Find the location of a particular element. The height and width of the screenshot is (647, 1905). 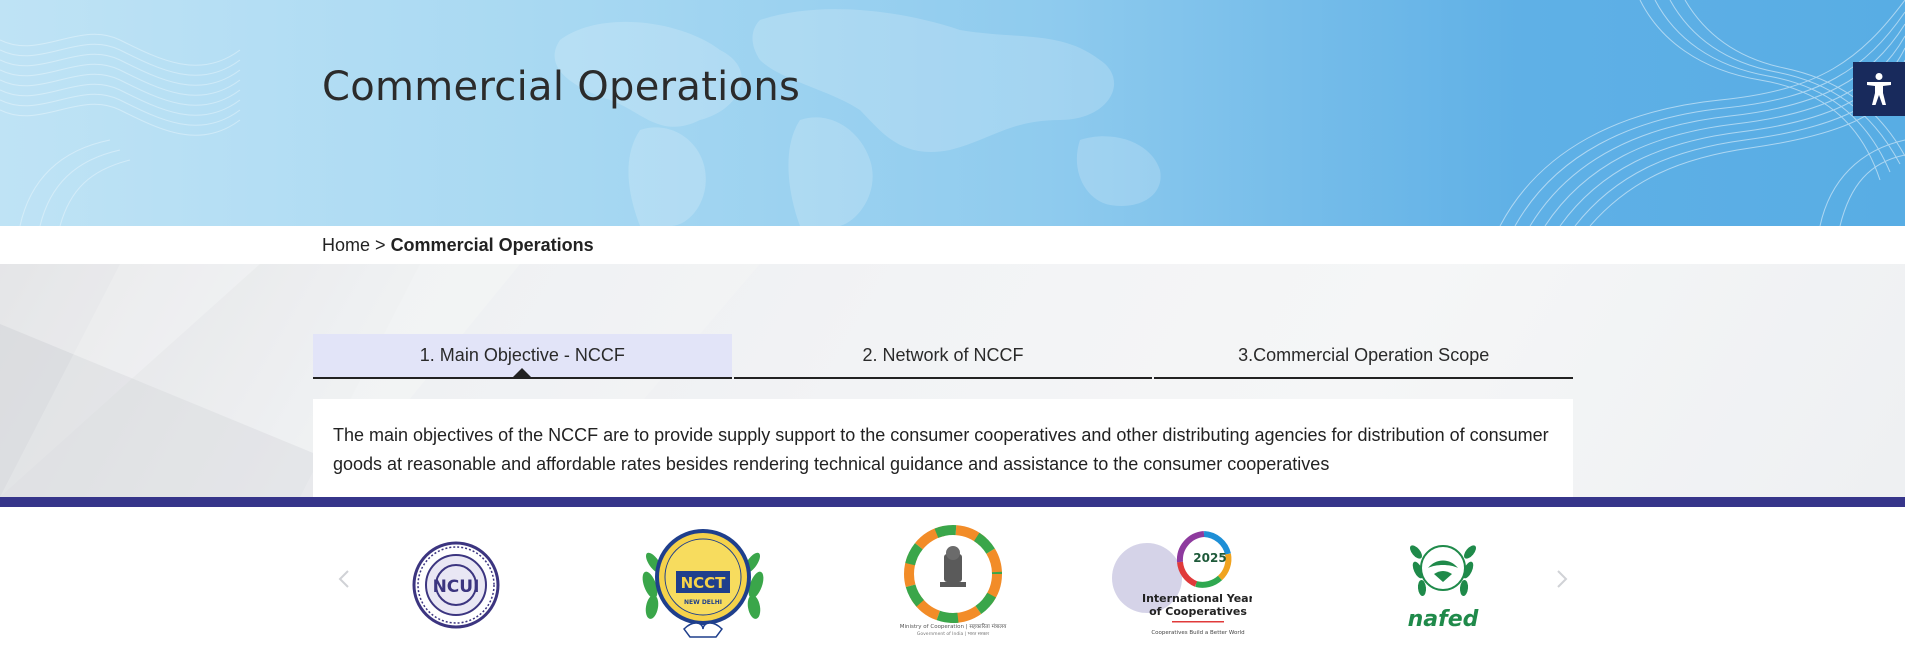

nafed-logo-text: nafed is located at coordinates (1443, 619).